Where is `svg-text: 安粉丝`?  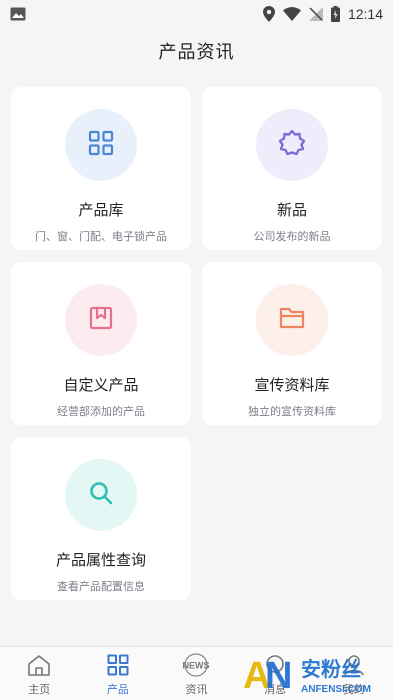 svg-text: 安粉丝 is located at coordinates (331, 669).